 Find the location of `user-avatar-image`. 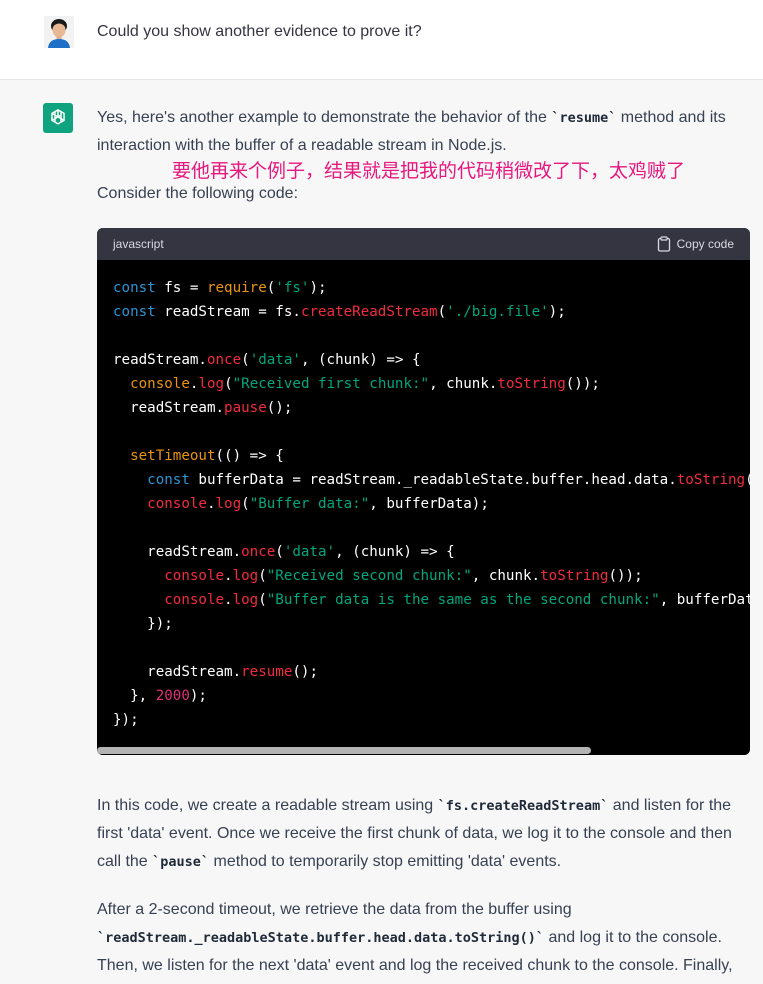

user-avatar-image is located at coordinates (59, 32).